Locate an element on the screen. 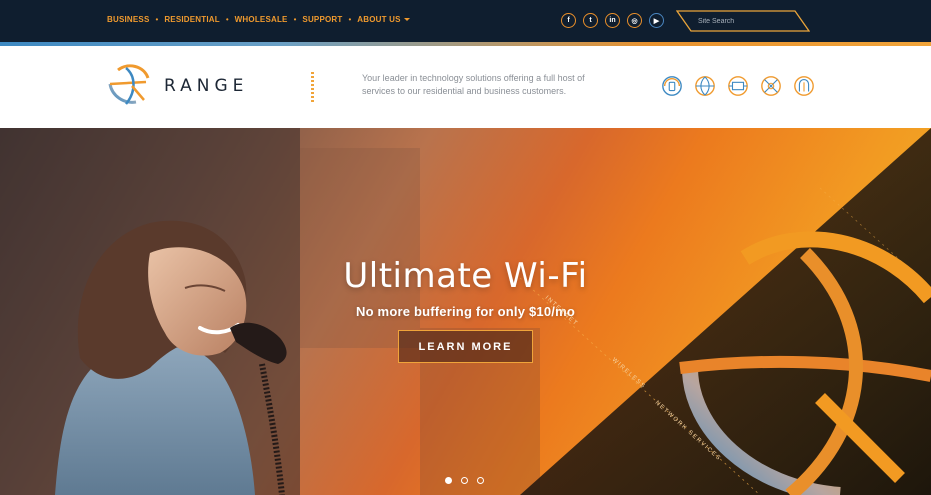 Image resolution: width=931 pixels, height=495 pixels. hero-subtitle: No more buffering for only $10/mo is located at coordinates (465, 311).